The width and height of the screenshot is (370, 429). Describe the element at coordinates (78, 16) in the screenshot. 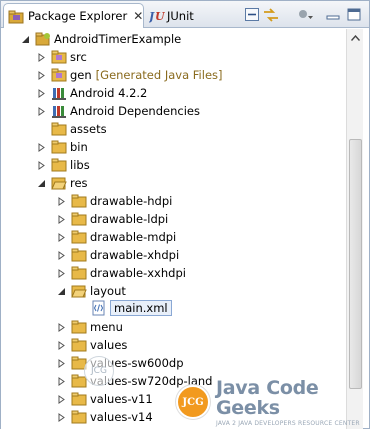

I see `tab-label: Package Explorer` at that location.